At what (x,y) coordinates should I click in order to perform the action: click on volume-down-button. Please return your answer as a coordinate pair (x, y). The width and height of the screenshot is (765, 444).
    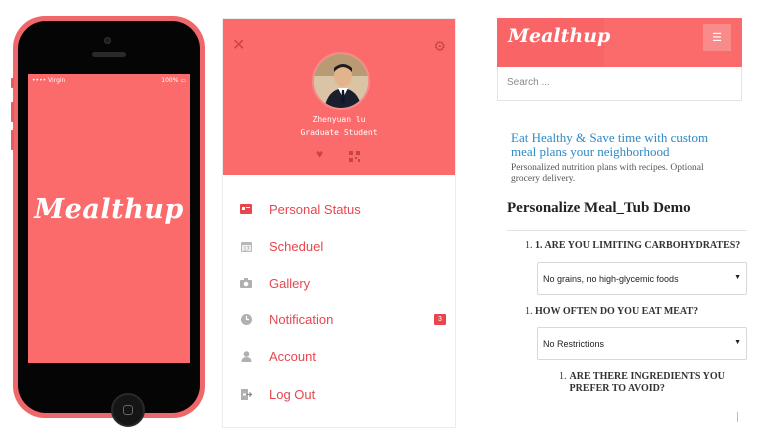
    Looking at the image, I should click on (12, 140).